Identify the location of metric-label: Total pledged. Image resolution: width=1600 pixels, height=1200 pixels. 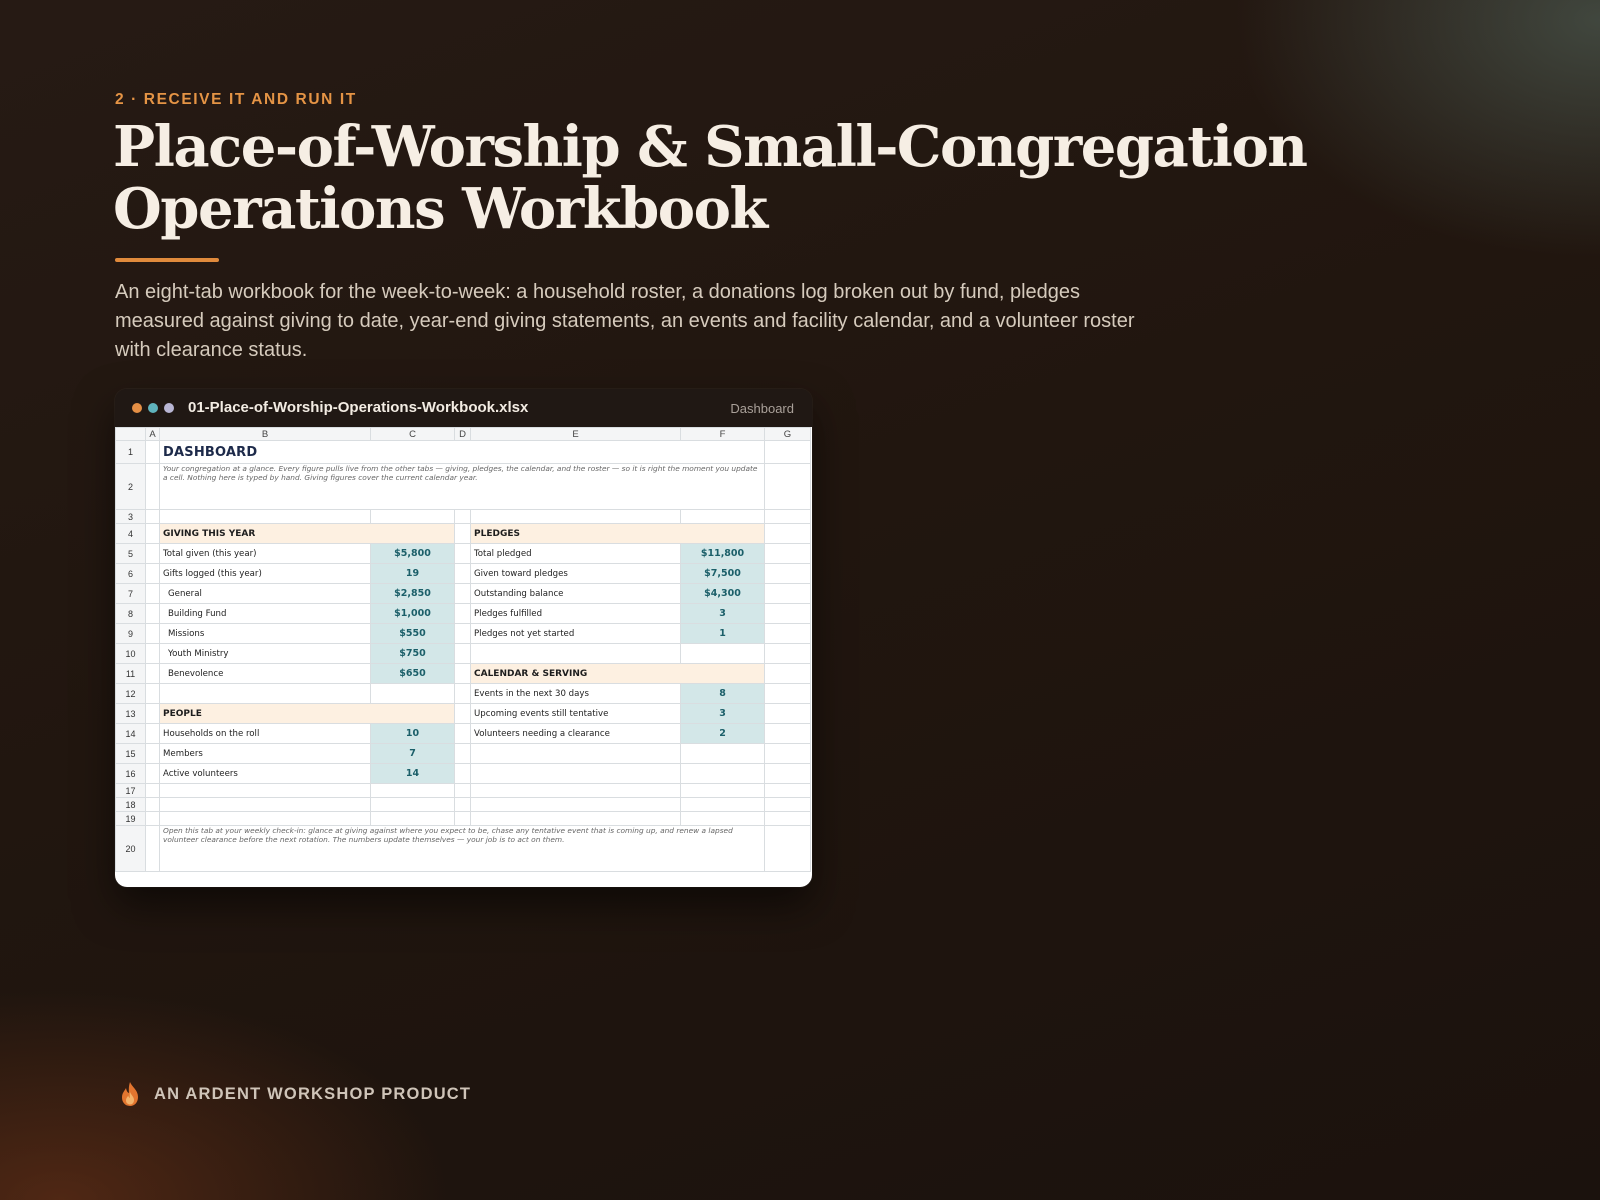
(575, 553).